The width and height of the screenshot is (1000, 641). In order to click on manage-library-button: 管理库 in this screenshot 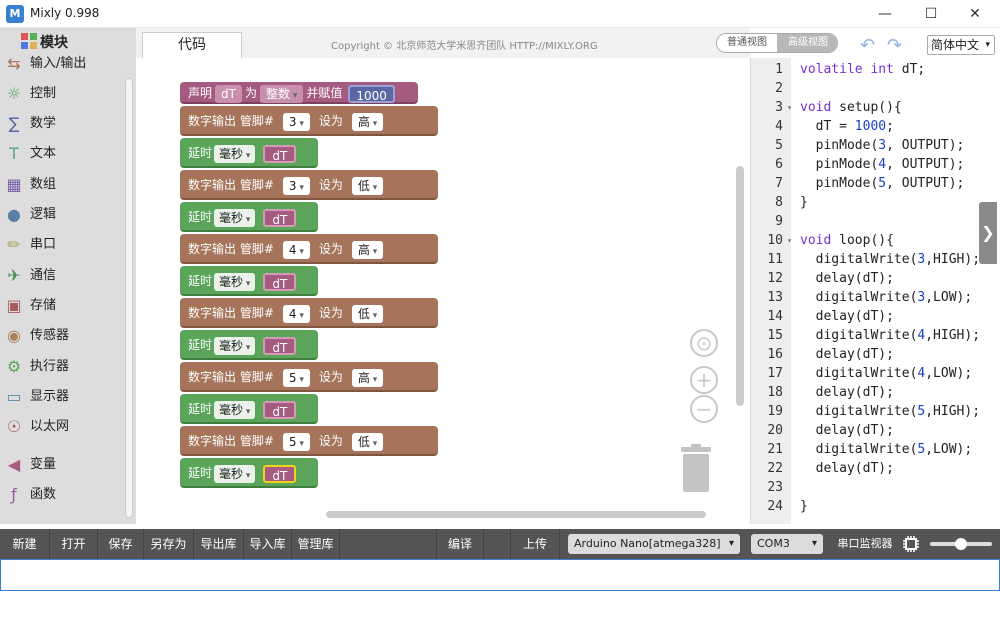, I will do `click(316, 544)`.